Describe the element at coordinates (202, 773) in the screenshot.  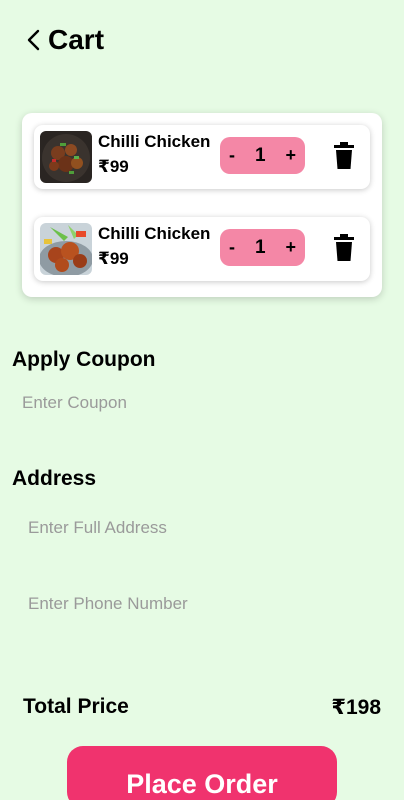
I see `place-order-button: Place Order` at that location.